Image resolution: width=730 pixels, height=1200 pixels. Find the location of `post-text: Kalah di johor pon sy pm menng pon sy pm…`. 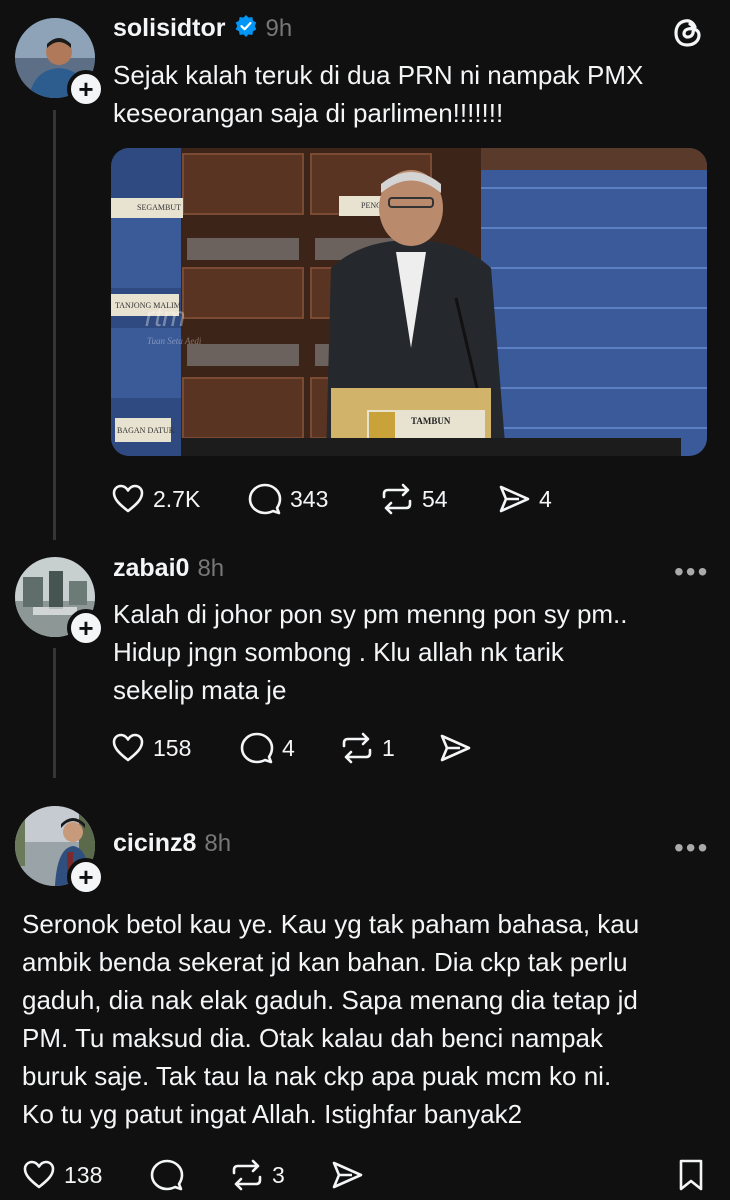

post-text: Kalah di johor pon sy pm menng pon sy pm… is located at coordinates (413, 652).